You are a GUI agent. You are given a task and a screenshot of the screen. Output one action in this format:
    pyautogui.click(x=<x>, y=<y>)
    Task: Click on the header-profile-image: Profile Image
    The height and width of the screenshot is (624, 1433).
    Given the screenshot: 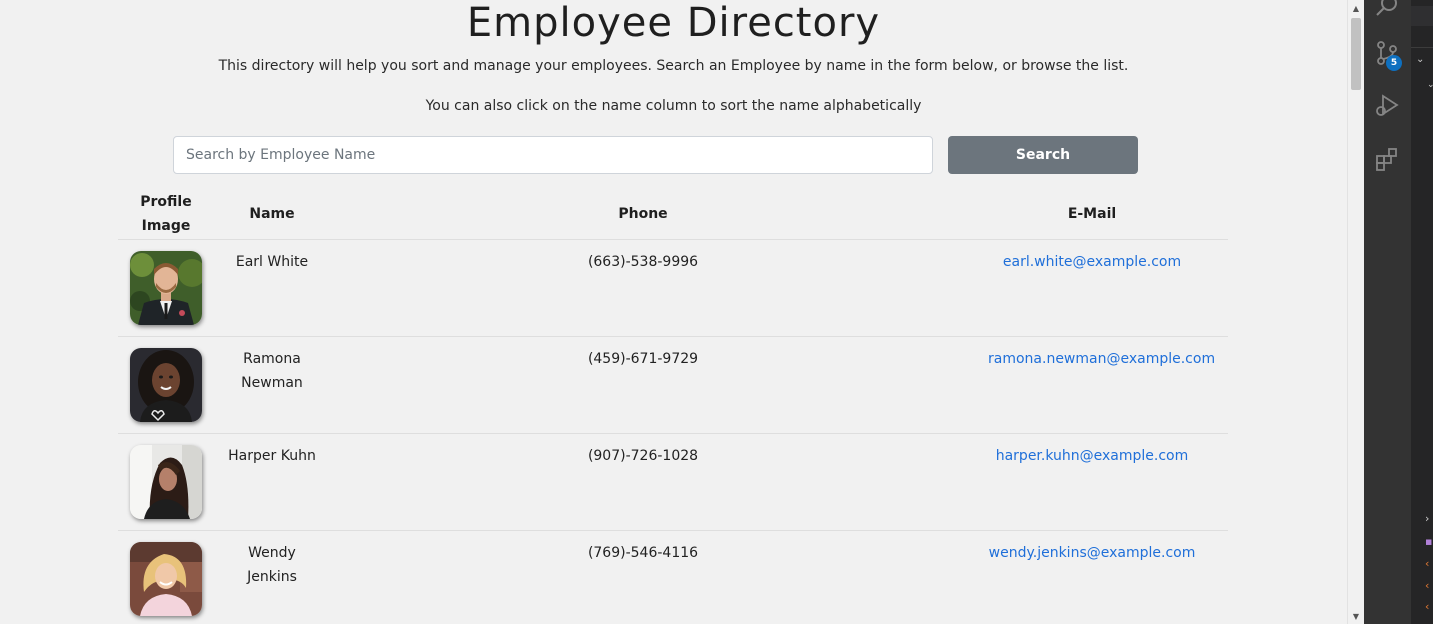 What is the action you would take?
    pyautogui.click(x=166, y=214)
    